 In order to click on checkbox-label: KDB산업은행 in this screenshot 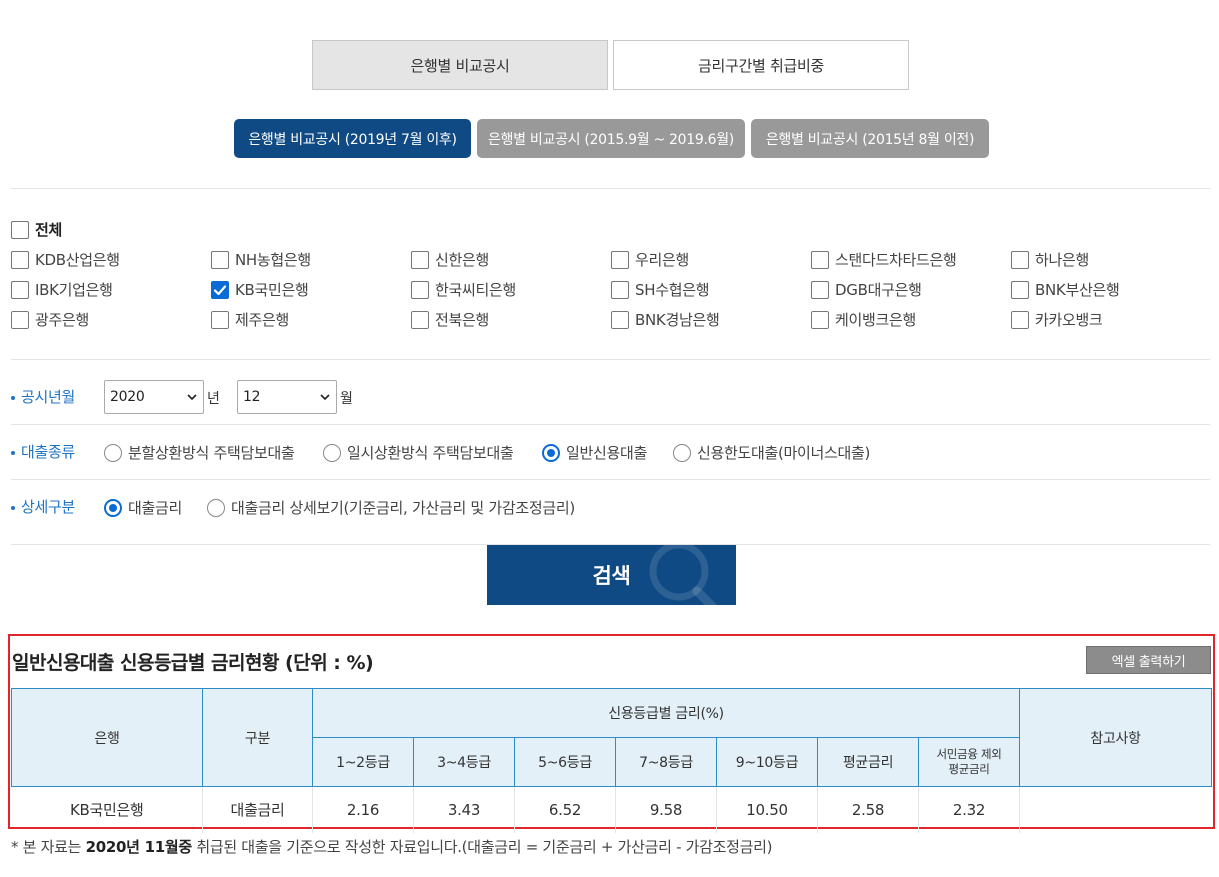, I will do `click(77, 260)`.